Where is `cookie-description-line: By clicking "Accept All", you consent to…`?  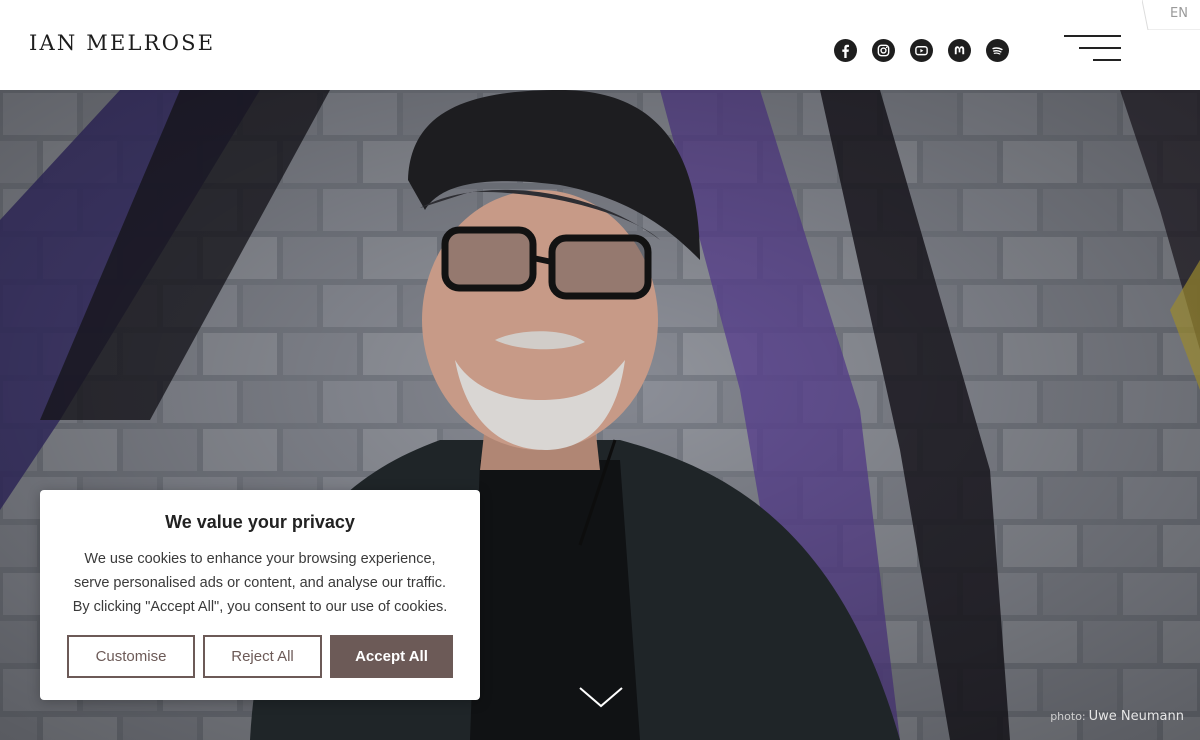 cookie-description-line: By clicking "Accept All", you consent to… is located at coordinates (260, 607).